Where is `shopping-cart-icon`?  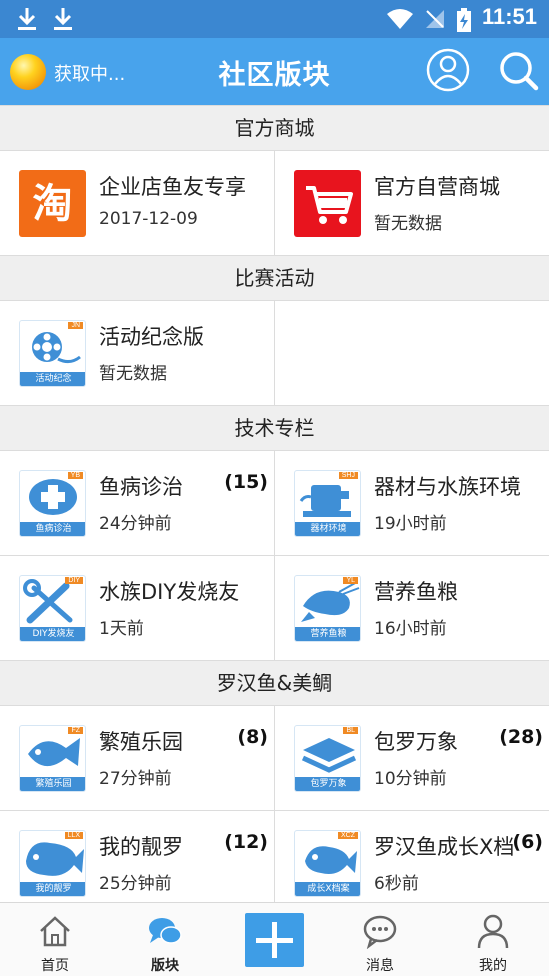 shopping-cart-icon is located at coordinates (327, 203).